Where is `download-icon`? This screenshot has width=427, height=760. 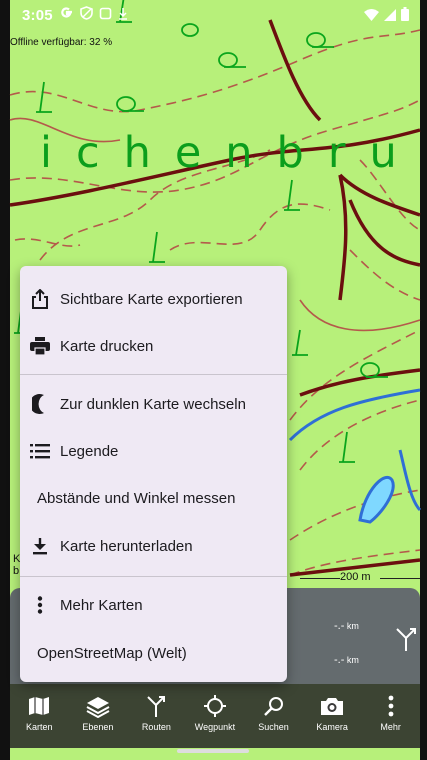
download-icon is located at coordinates (40, 546).